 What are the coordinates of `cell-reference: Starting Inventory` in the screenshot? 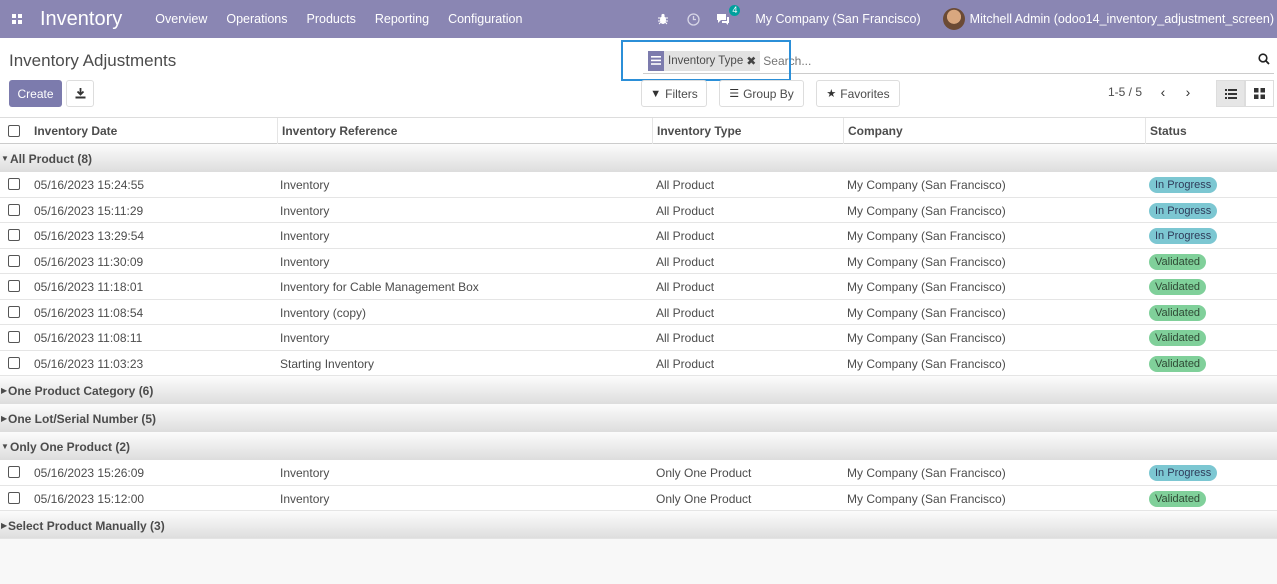 It's located at (327, 363).